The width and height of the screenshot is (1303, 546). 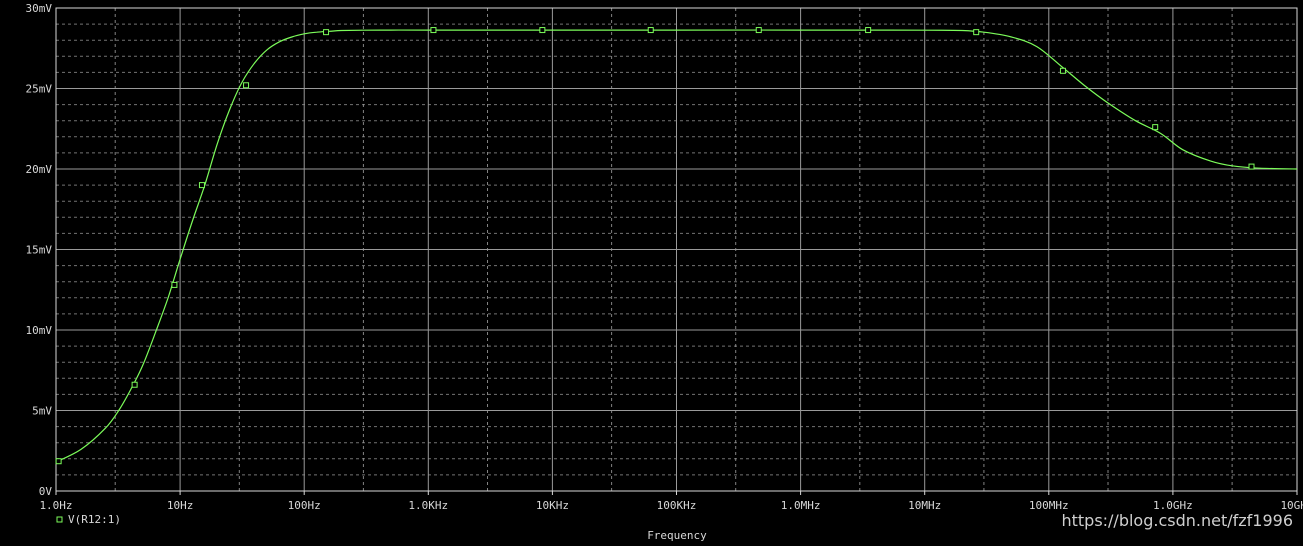 What do you see at coordinates (428, 505) in the screenshot?
I see `x-tick-label: 1.0KHz` at bounding box center [428, 505].